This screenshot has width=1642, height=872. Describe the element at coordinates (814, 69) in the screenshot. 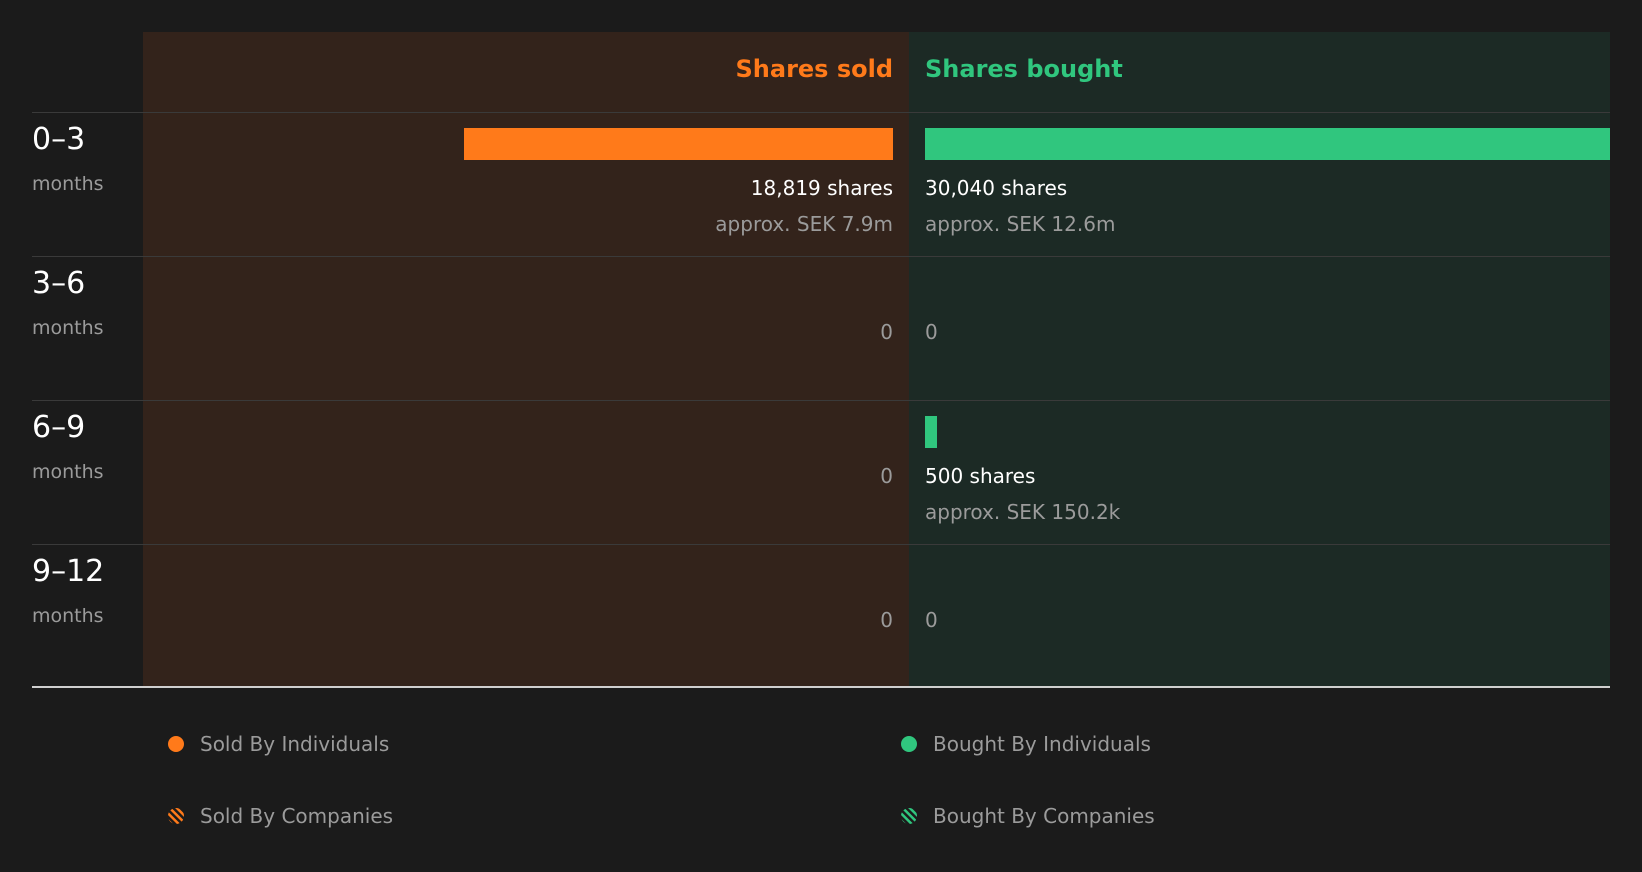

I see `shares-sold-header: Shares sold` at that location.